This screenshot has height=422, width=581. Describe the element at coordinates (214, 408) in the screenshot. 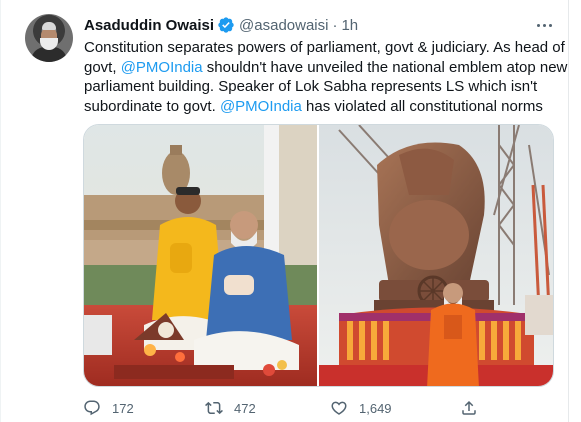

I see `retweet-icon` at that location.